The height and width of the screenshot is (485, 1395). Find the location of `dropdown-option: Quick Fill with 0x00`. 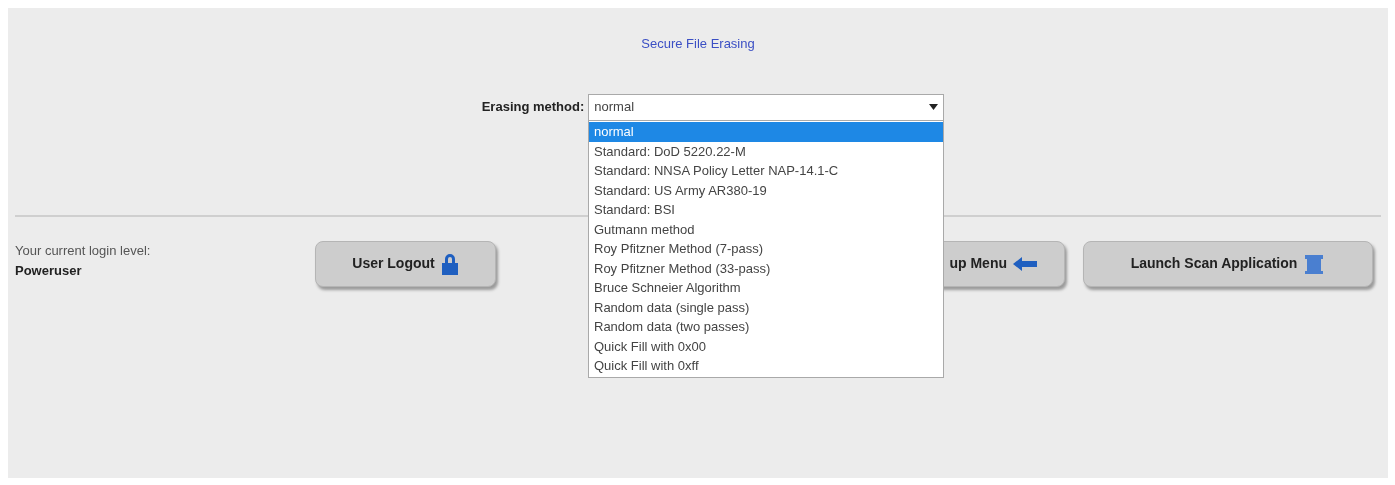

dropdown-option: Quick Fill with 0x00 is located at coordinates (766, 346).